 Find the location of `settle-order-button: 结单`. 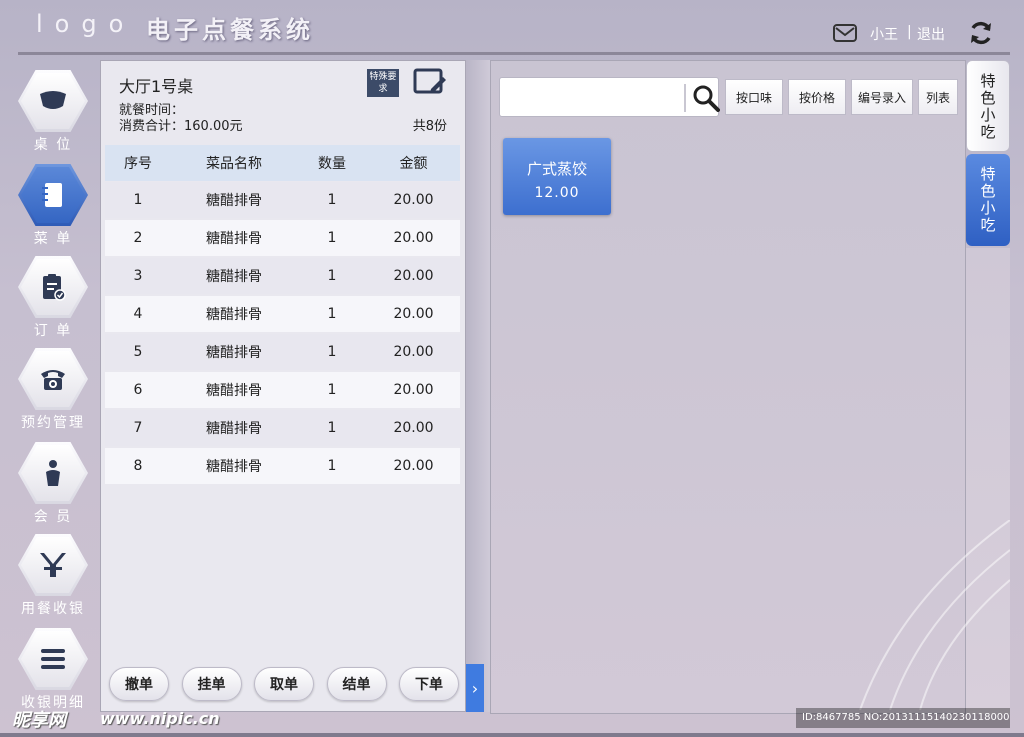

settle-order-button: 结单 is located at coordinates (356, 684).